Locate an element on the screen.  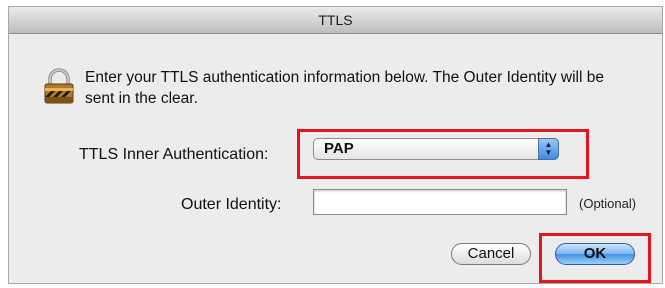
outer-identity-field is located at coordinates (440, 202).